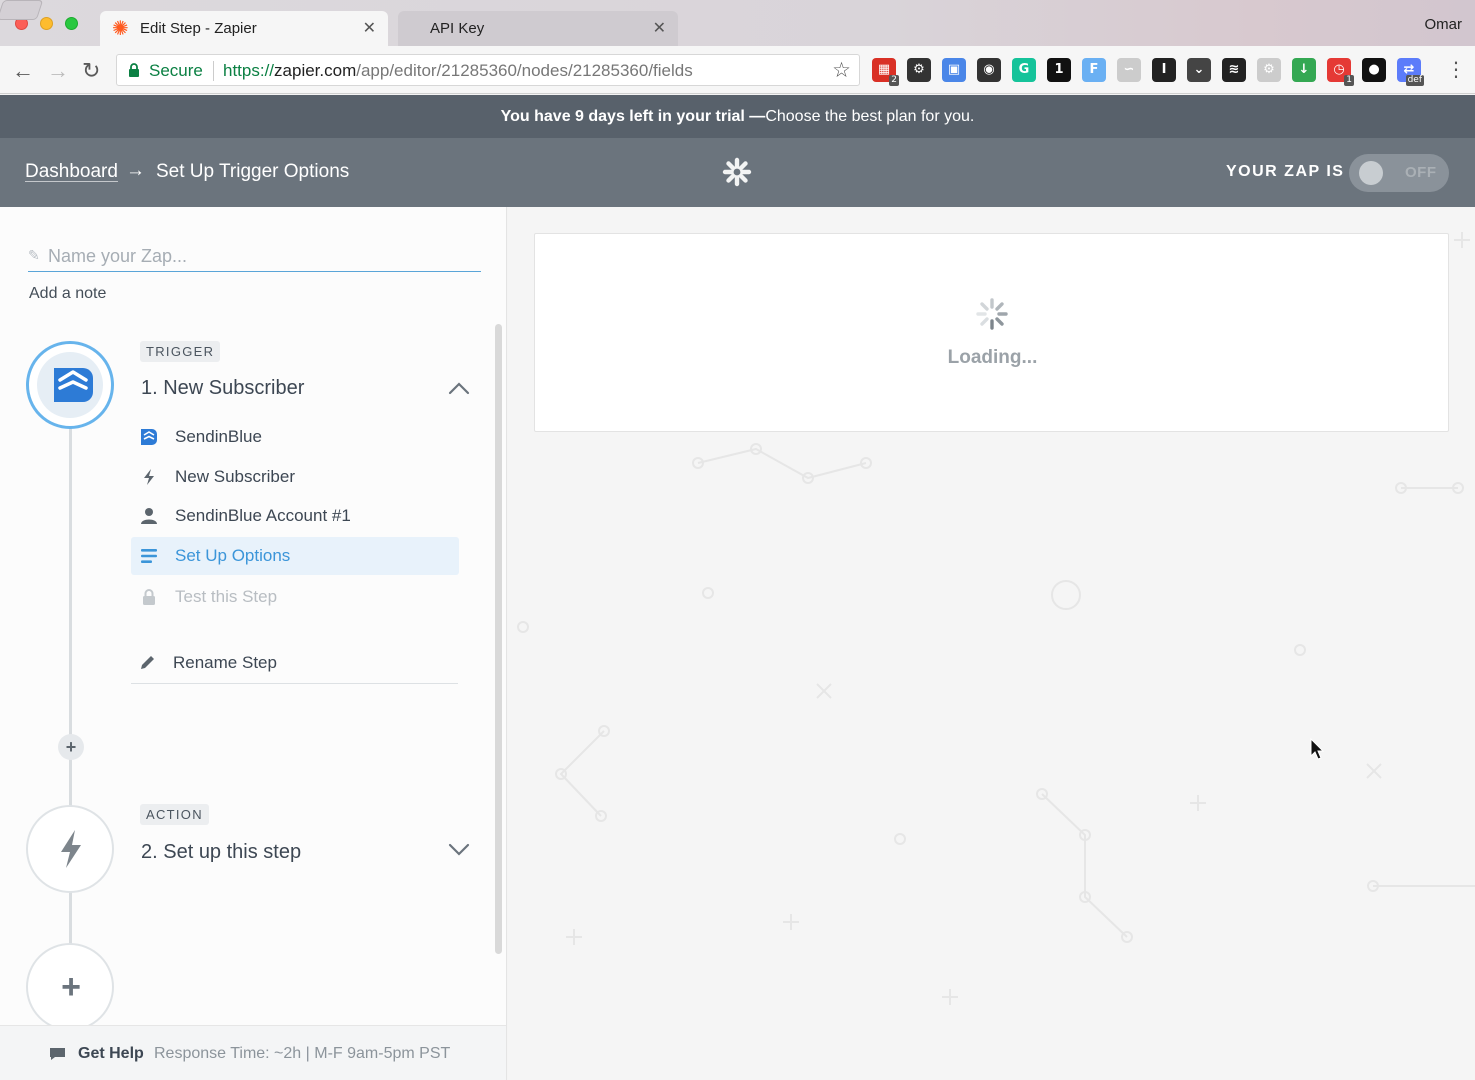 This screenshot has height=1080, width=1475. Describe the element at coordinates (1444, 24) in the screenshot. I see `profile-name: Omar` at that location.